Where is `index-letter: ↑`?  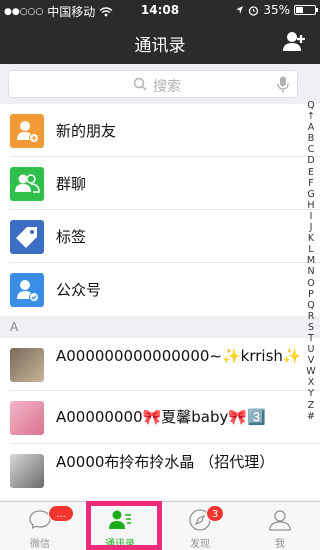
index-letter: ↑ is located at coordinates (311, 116).